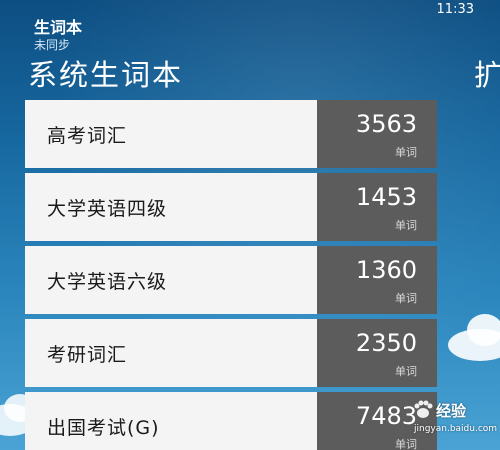 This screenshot has height=450, width=500. I want to click on wordbook-count-tile: 3563 单词, so click(377, 134).